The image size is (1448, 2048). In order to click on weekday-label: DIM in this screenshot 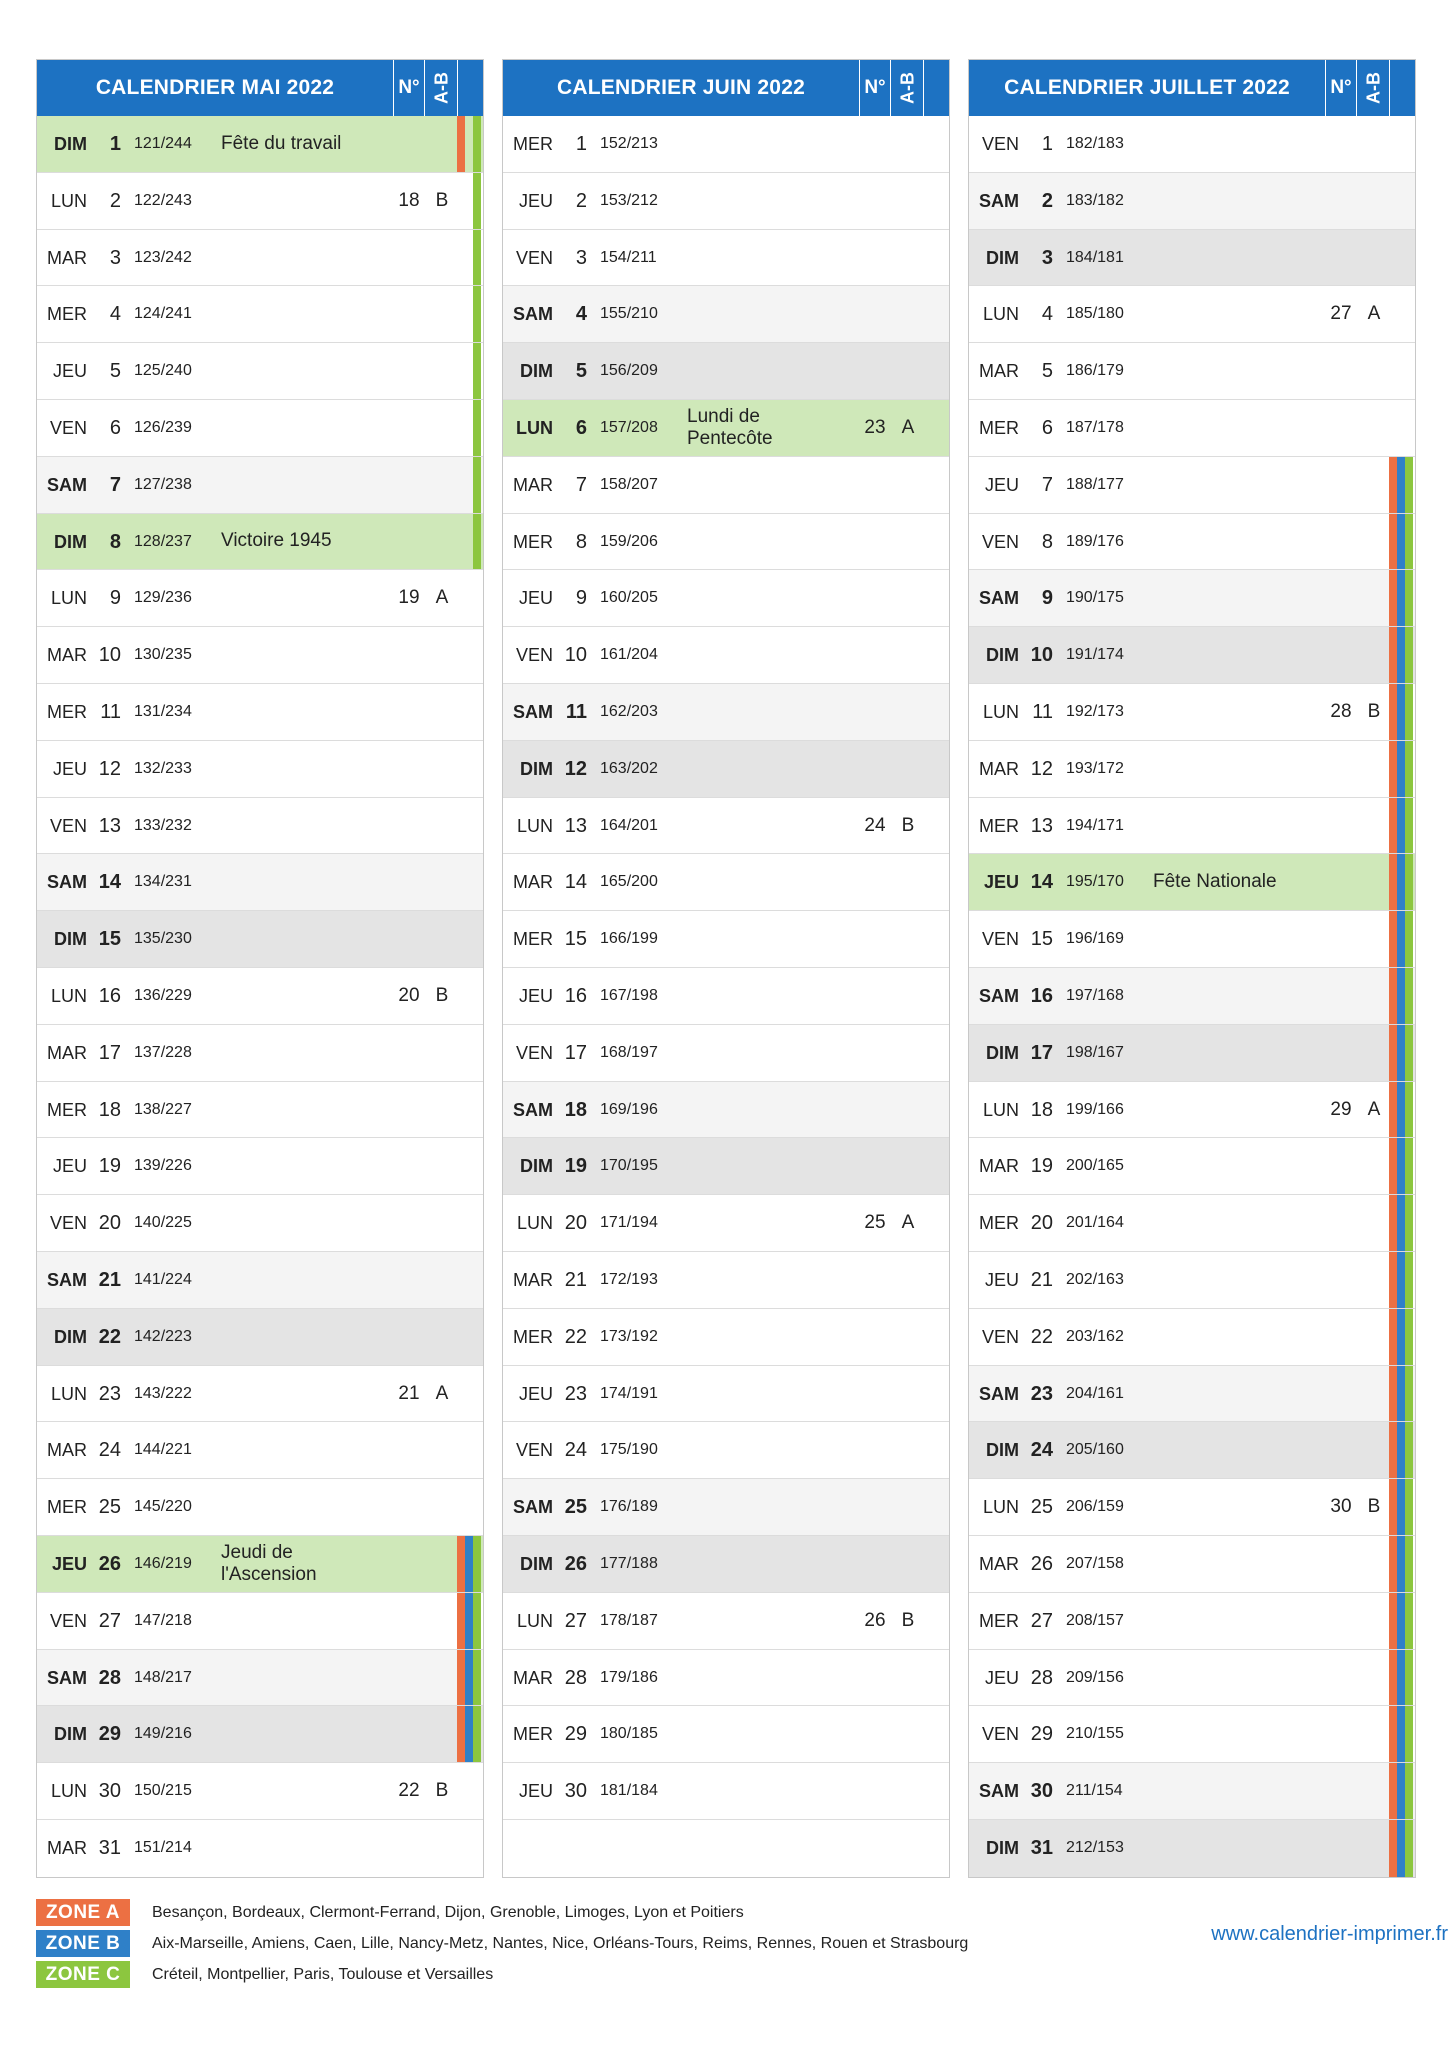, I will do `click(70, 1336)`.